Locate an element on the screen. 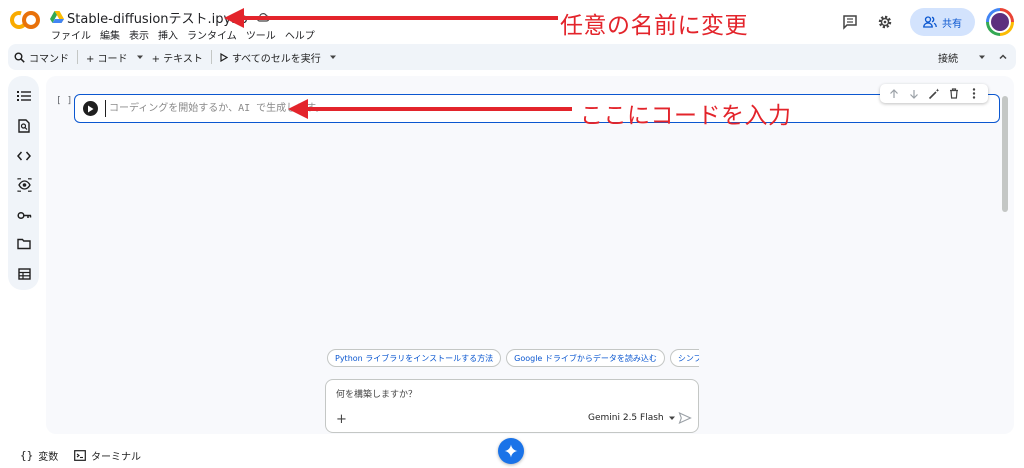  variables-button: {} 変数 is located at coordinates (39, 455).